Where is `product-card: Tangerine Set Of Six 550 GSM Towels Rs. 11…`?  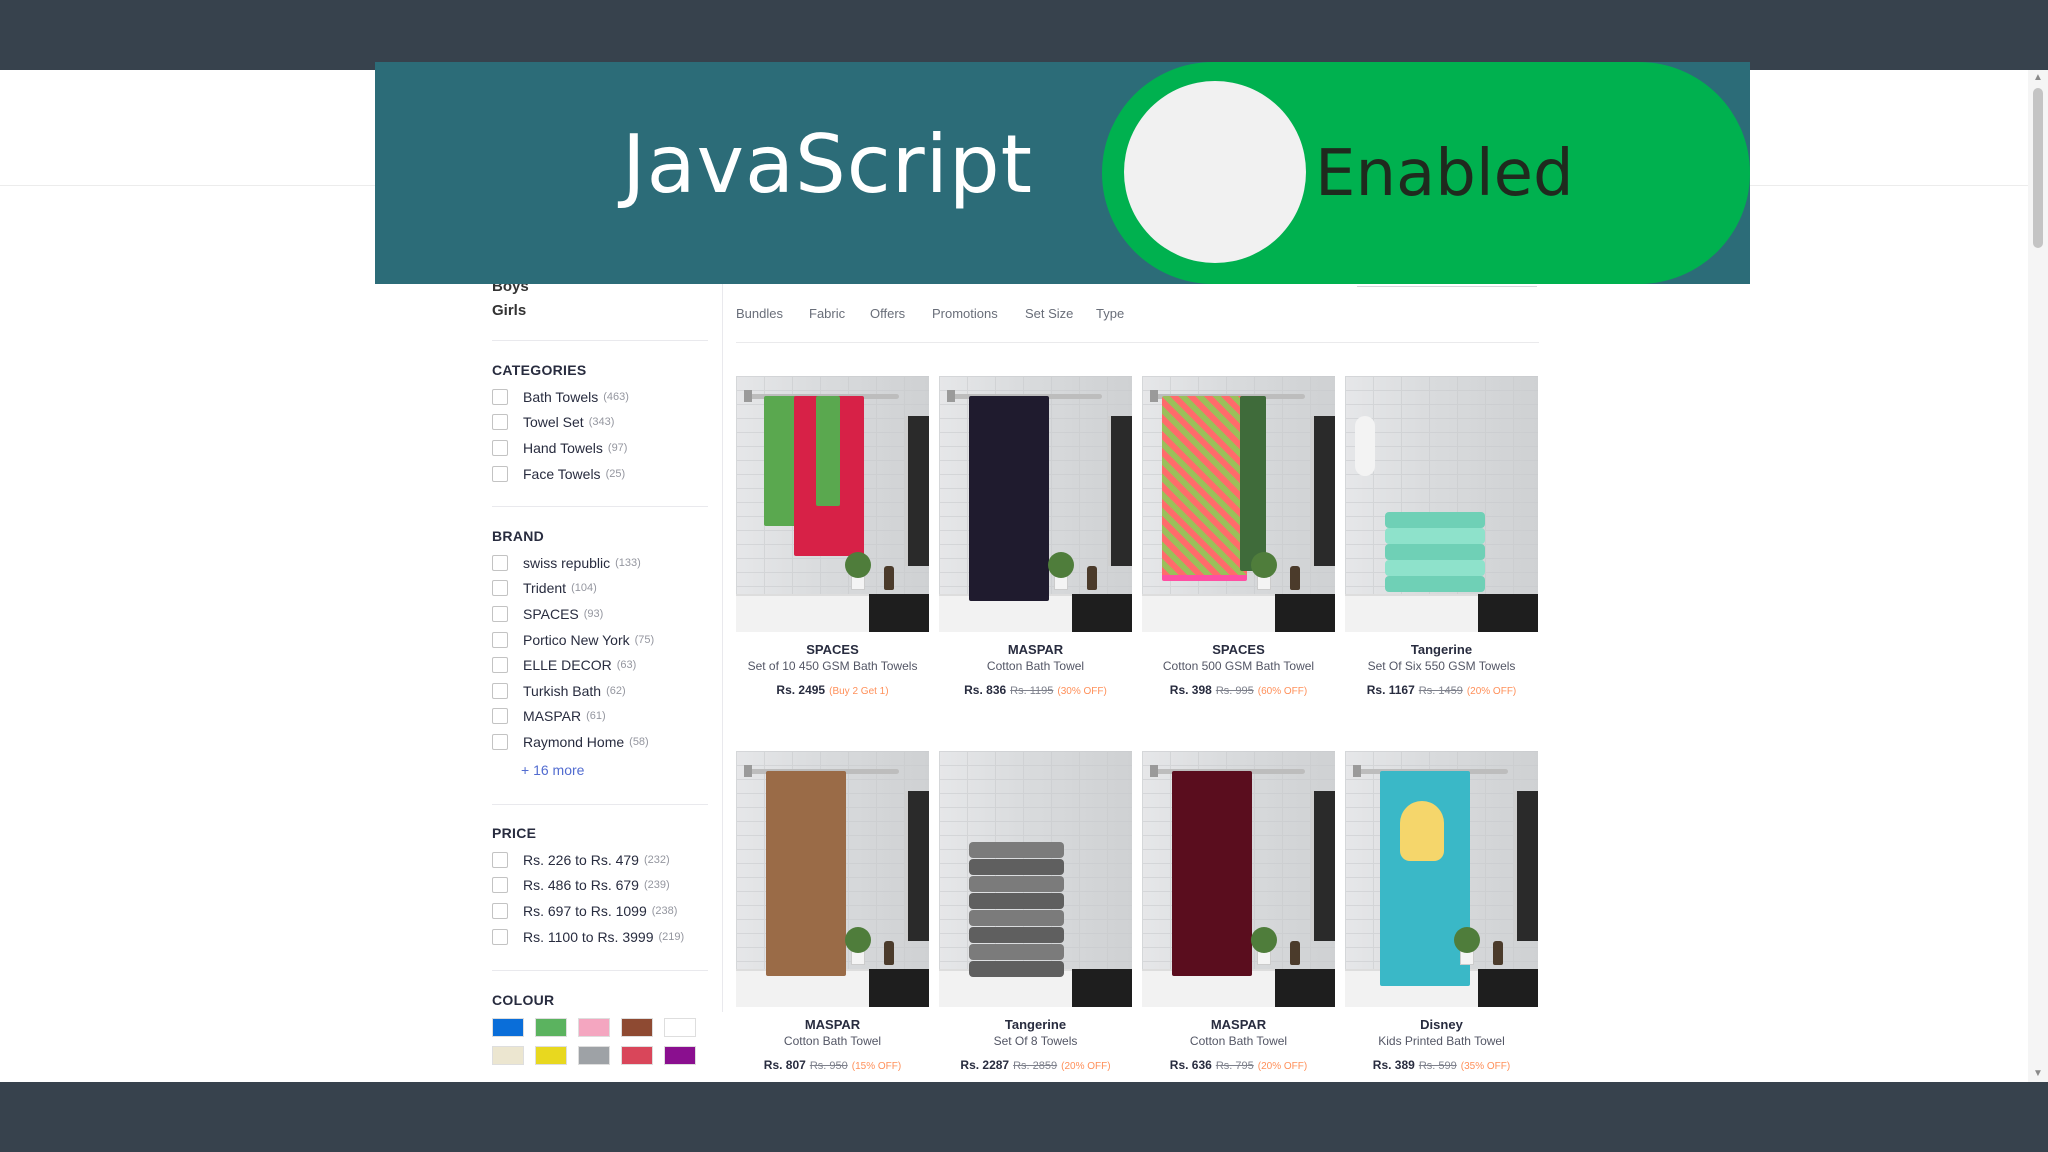 product-card: Tangerine Set Of Six 550 GSM Towels Rs. 11… is located at coordinates (1441, 536).